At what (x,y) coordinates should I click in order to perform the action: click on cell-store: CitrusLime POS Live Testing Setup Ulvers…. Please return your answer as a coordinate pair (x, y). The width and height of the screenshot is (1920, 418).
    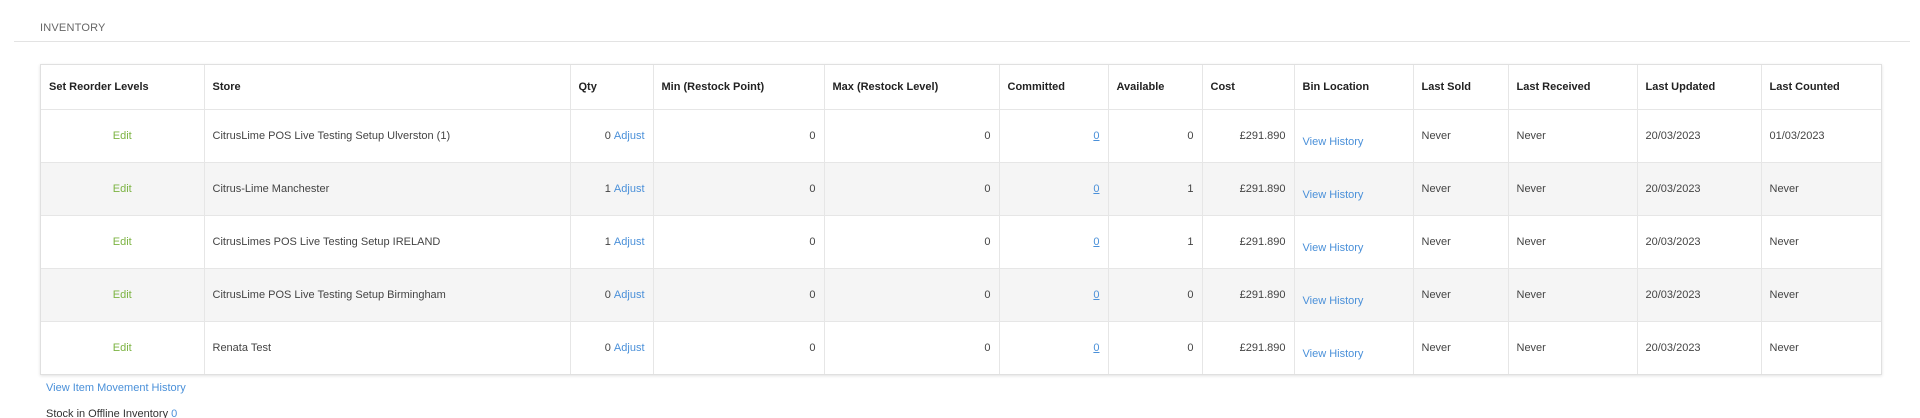
    Looking at the image, I should click on (387, 136).